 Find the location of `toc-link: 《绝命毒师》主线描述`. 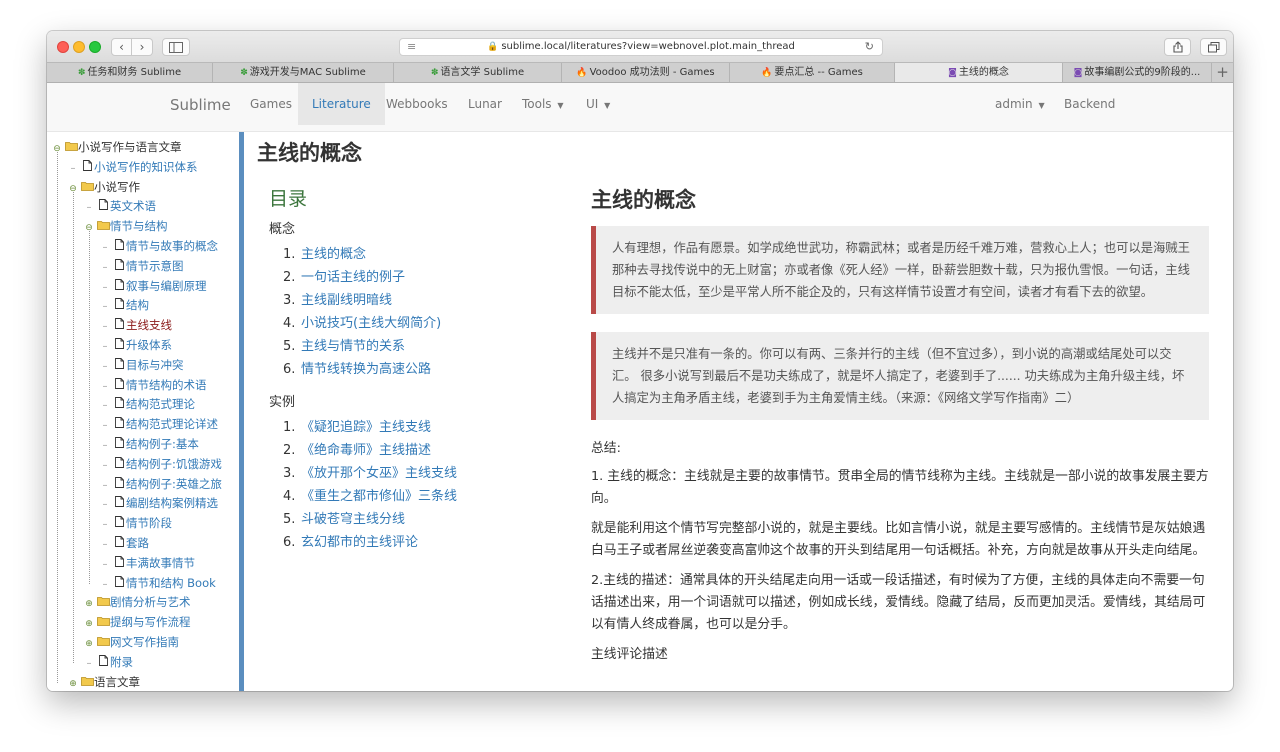

toc-link: 《绝命毒师》主线描述 is located at coordinates (366, 450).